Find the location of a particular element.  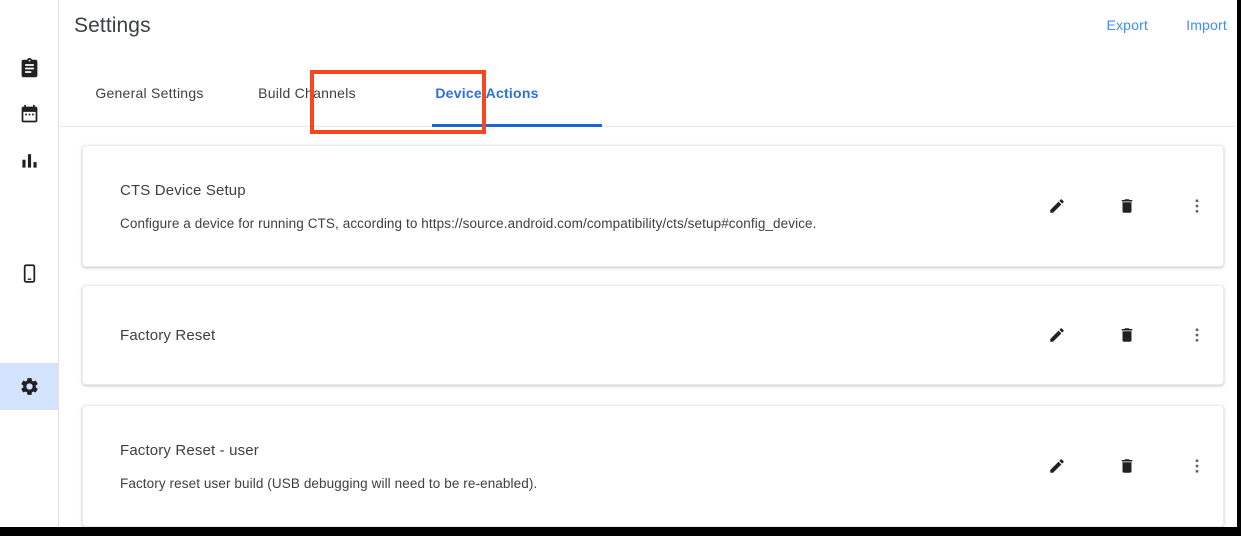

card-title: CTS Device Setup is located at coordinates (183, 190).